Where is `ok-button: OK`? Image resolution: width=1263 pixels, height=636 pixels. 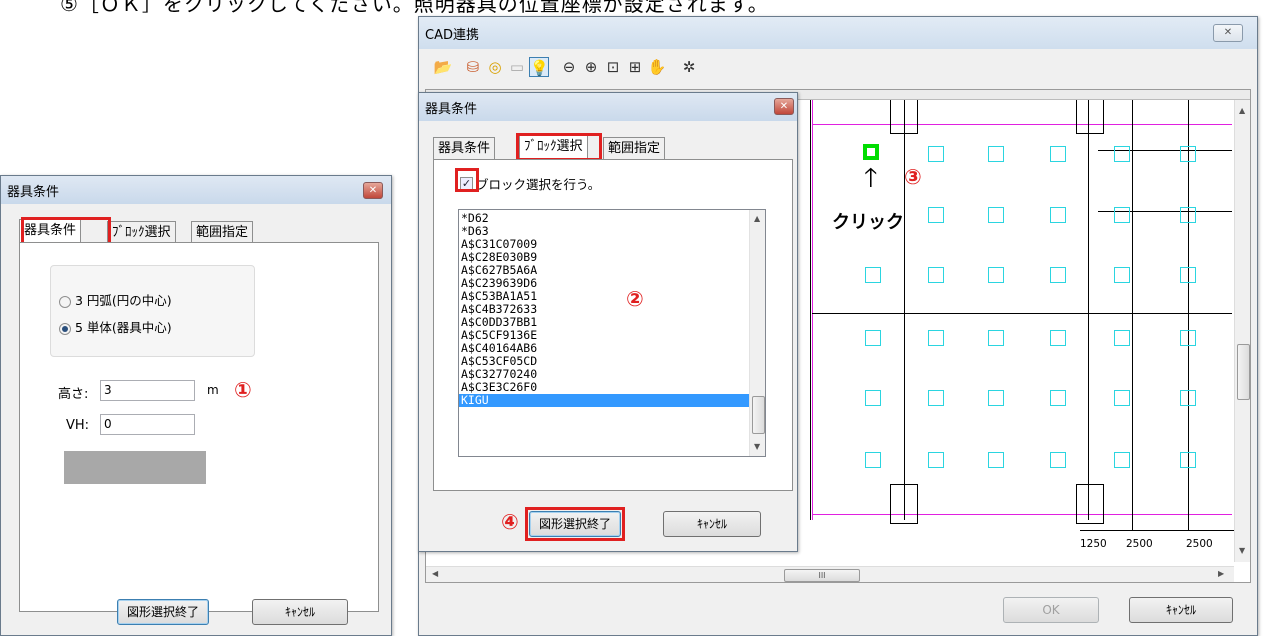
ok-button: OK is located at coordinates (1051, 610).